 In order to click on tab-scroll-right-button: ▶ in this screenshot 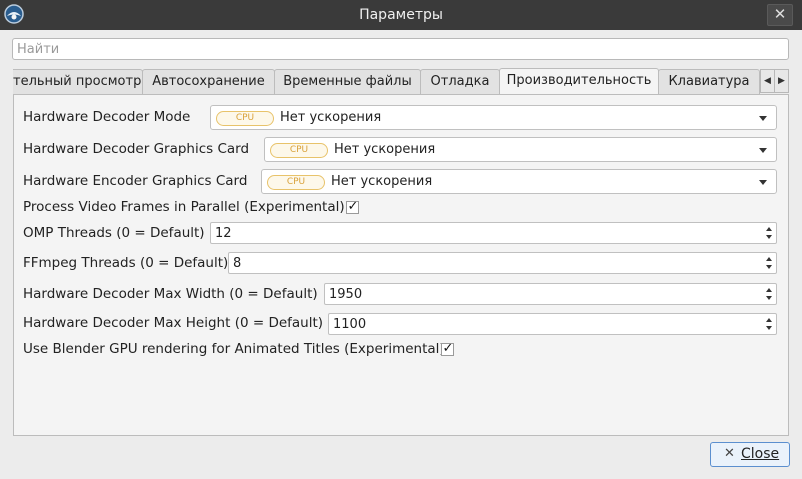, I will do `click(781, 81)`.